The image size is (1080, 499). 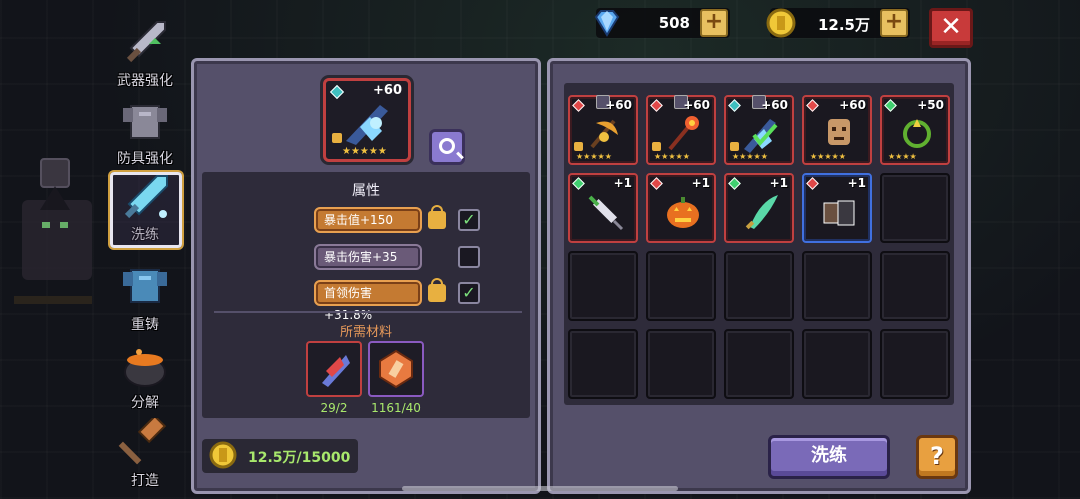 I want to click on scythe-icon, so click(x=604, y=134).